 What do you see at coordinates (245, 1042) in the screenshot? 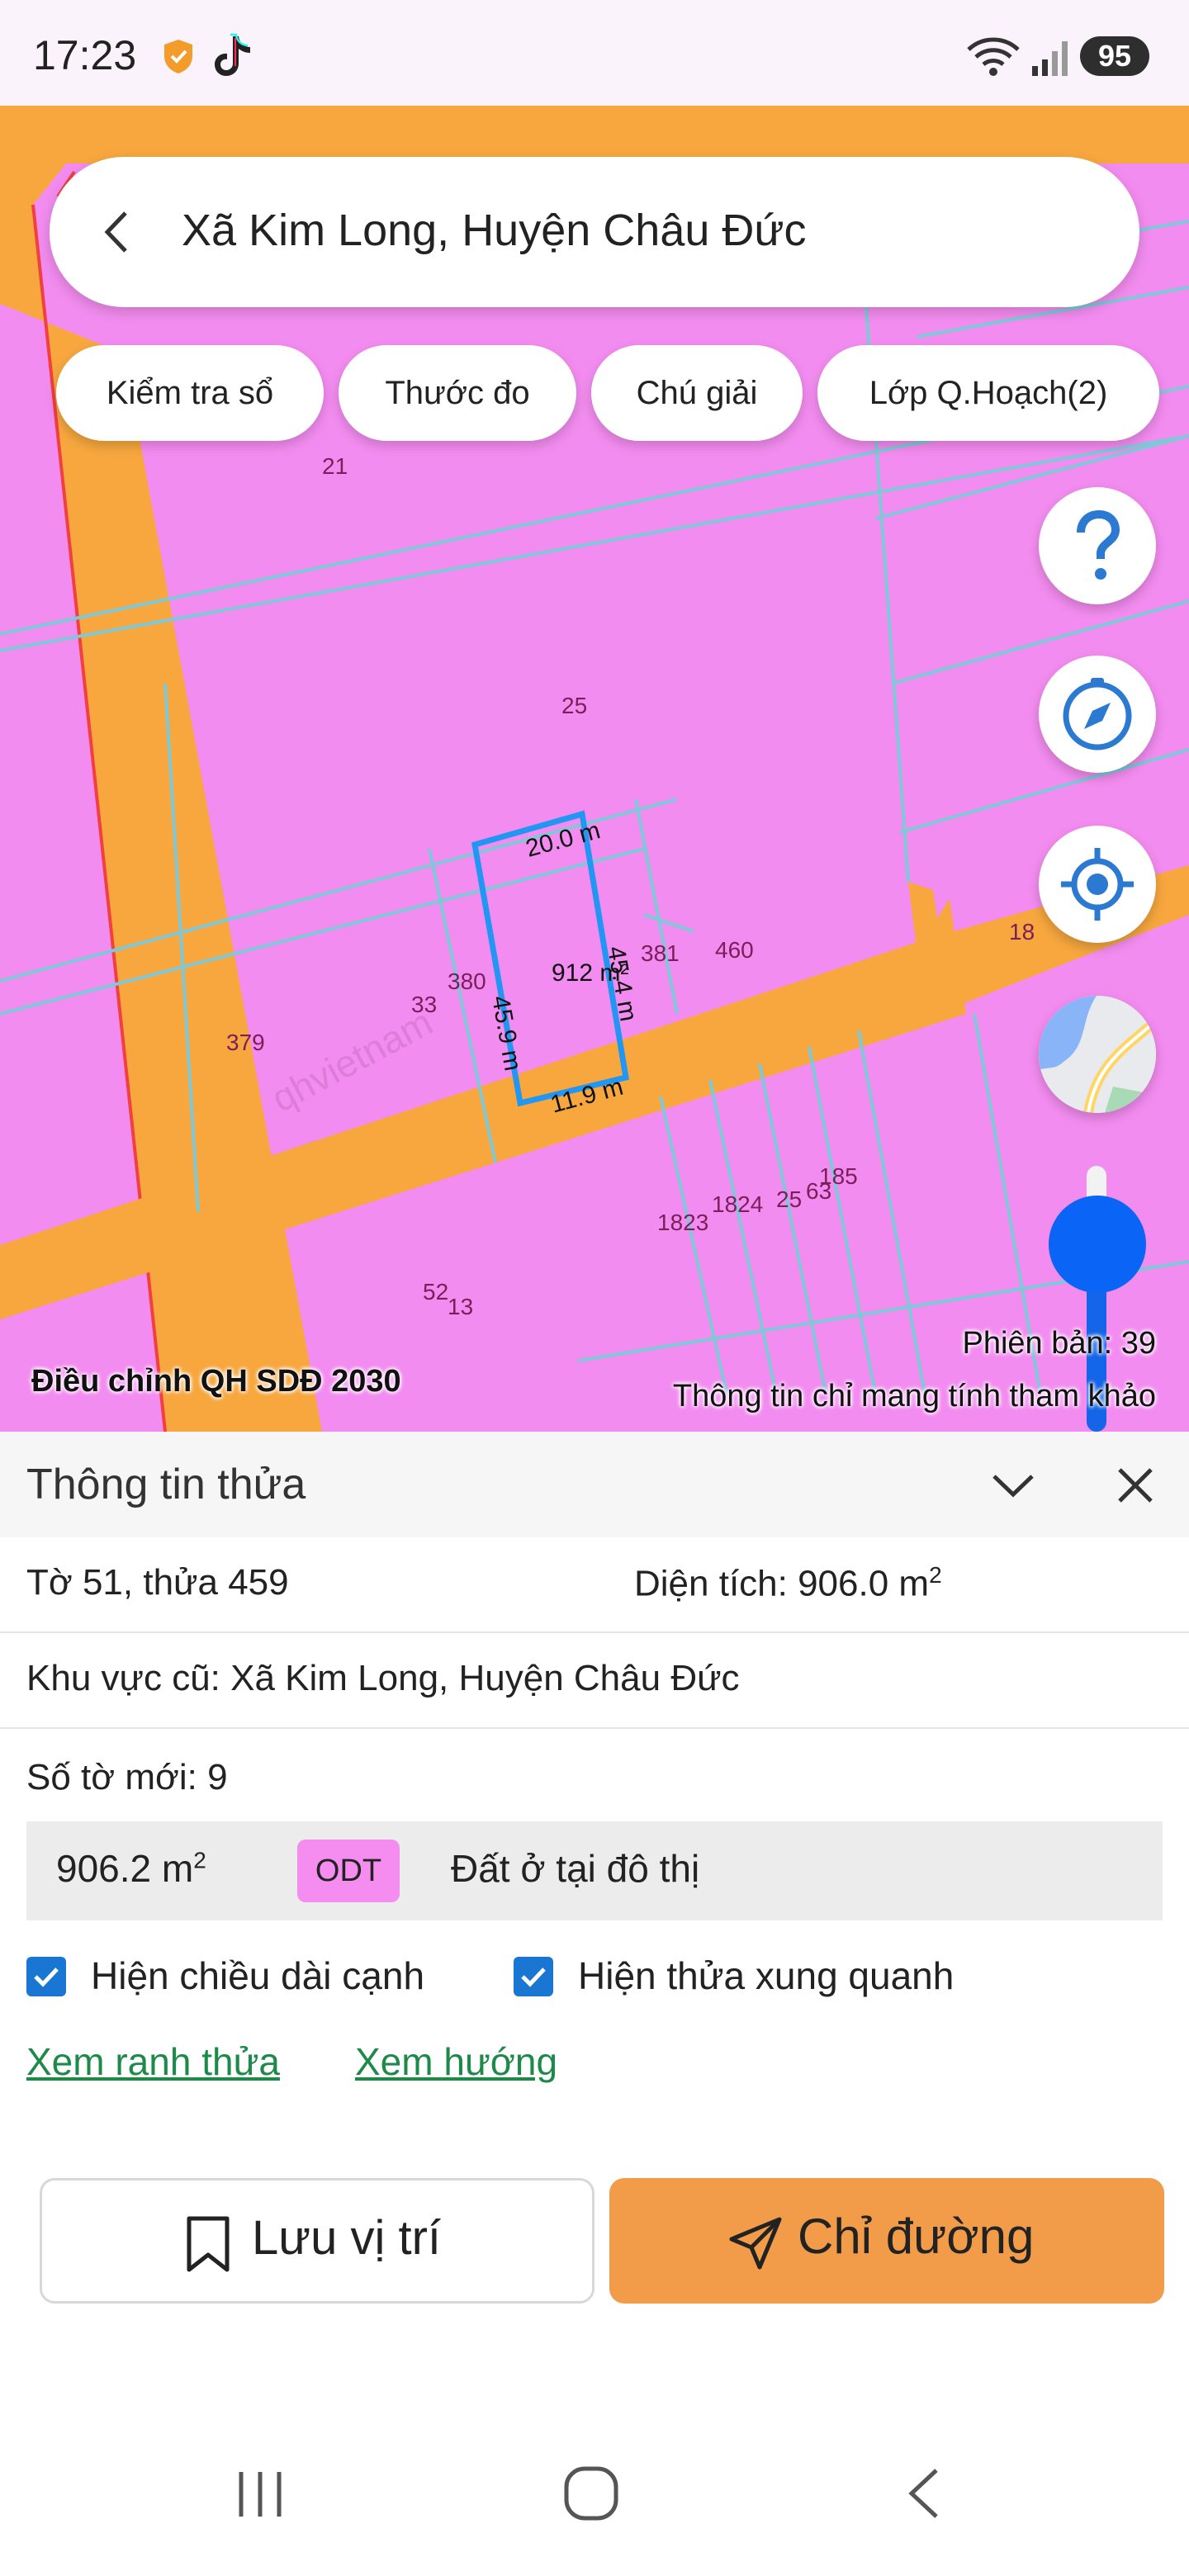
I see `parcel-label: 379` at bounding box center [245, 1042].